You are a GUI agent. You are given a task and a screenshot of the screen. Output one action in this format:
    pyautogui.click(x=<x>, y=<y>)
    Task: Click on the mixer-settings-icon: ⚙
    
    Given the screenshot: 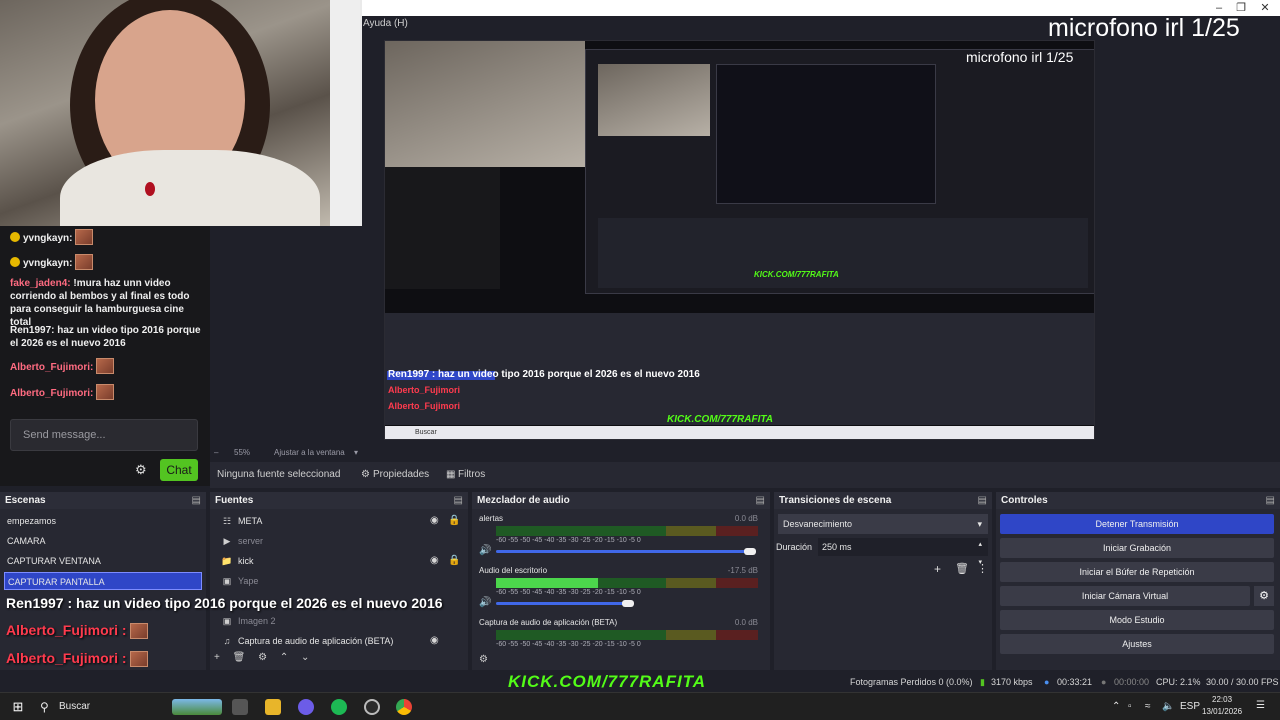 What is the action you would take?
    pyautogui.click(x=483, y=659)
    